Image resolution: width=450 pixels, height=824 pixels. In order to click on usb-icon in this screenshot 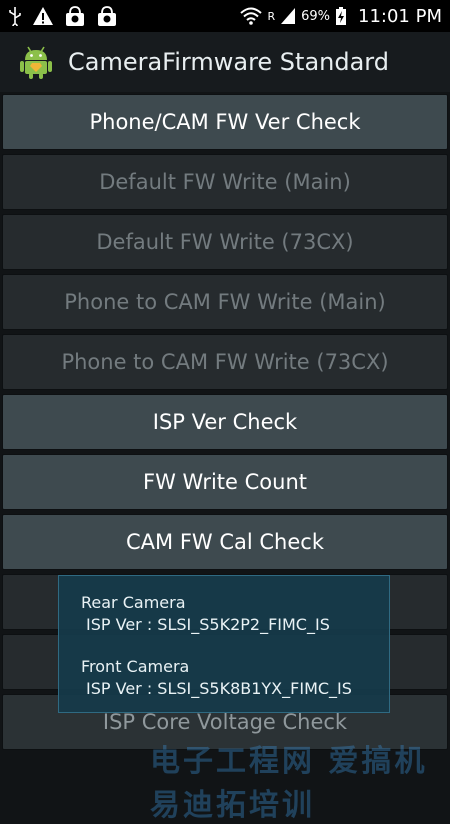, I will do `click(15, 16)`.